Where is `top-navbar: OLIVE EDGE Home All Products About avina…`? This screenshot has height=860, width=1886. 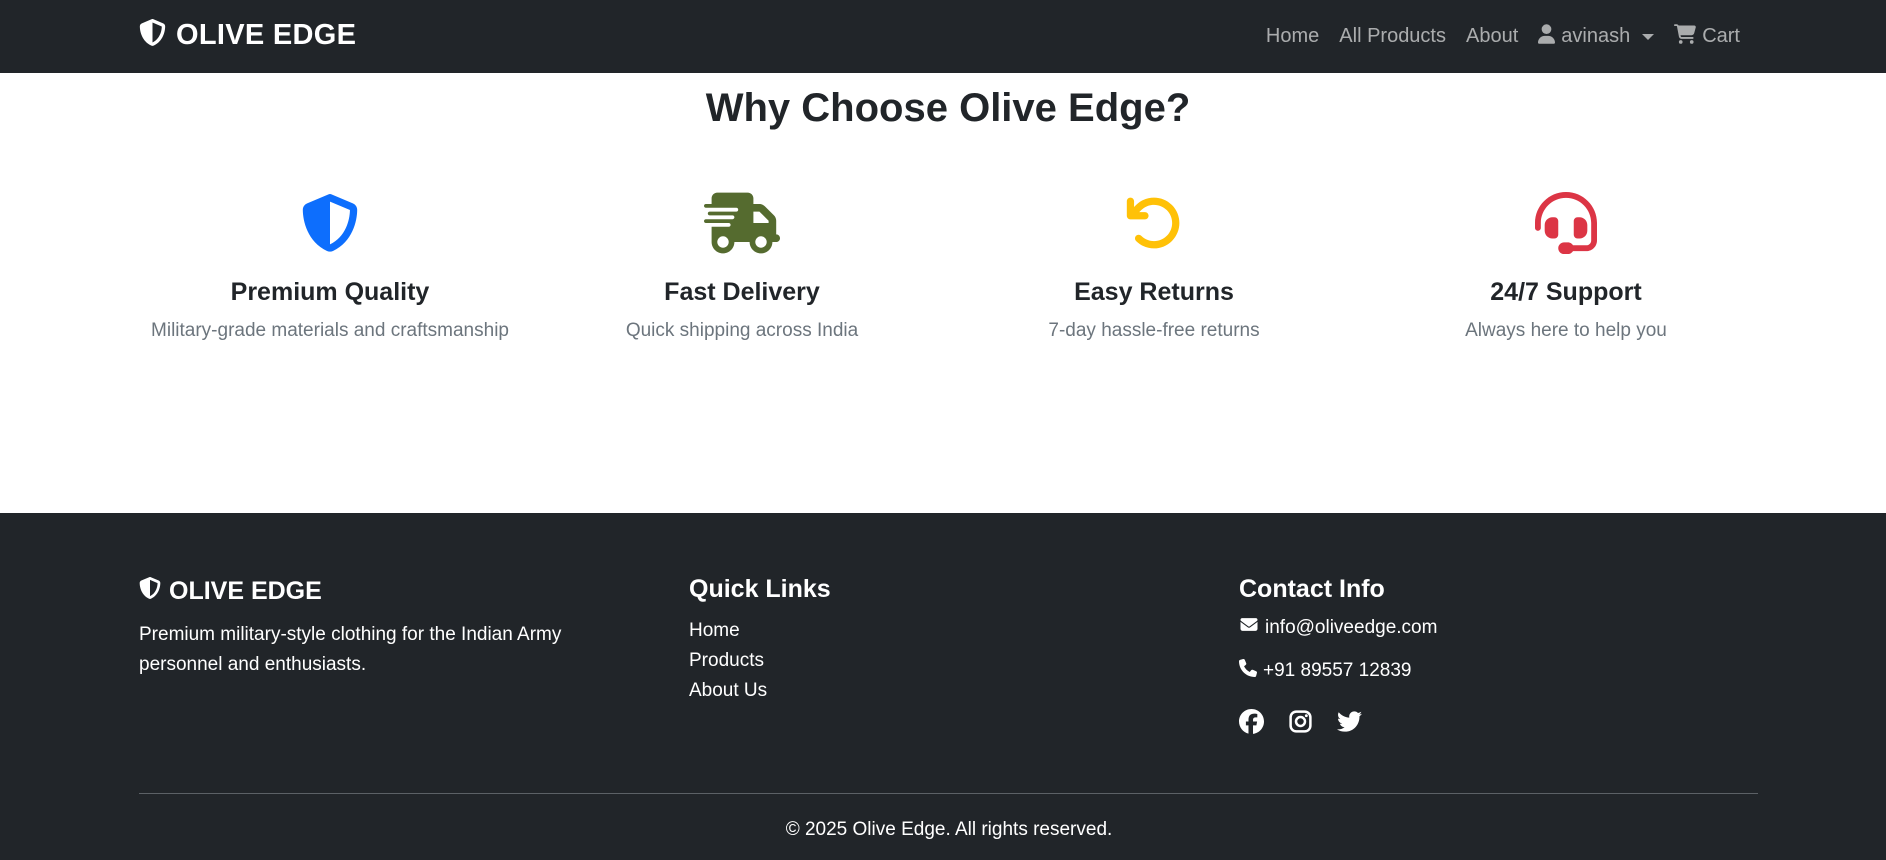
top-navbar: OLIVE EDGE Home All Products About avina… is located at coordinates (943, 36).